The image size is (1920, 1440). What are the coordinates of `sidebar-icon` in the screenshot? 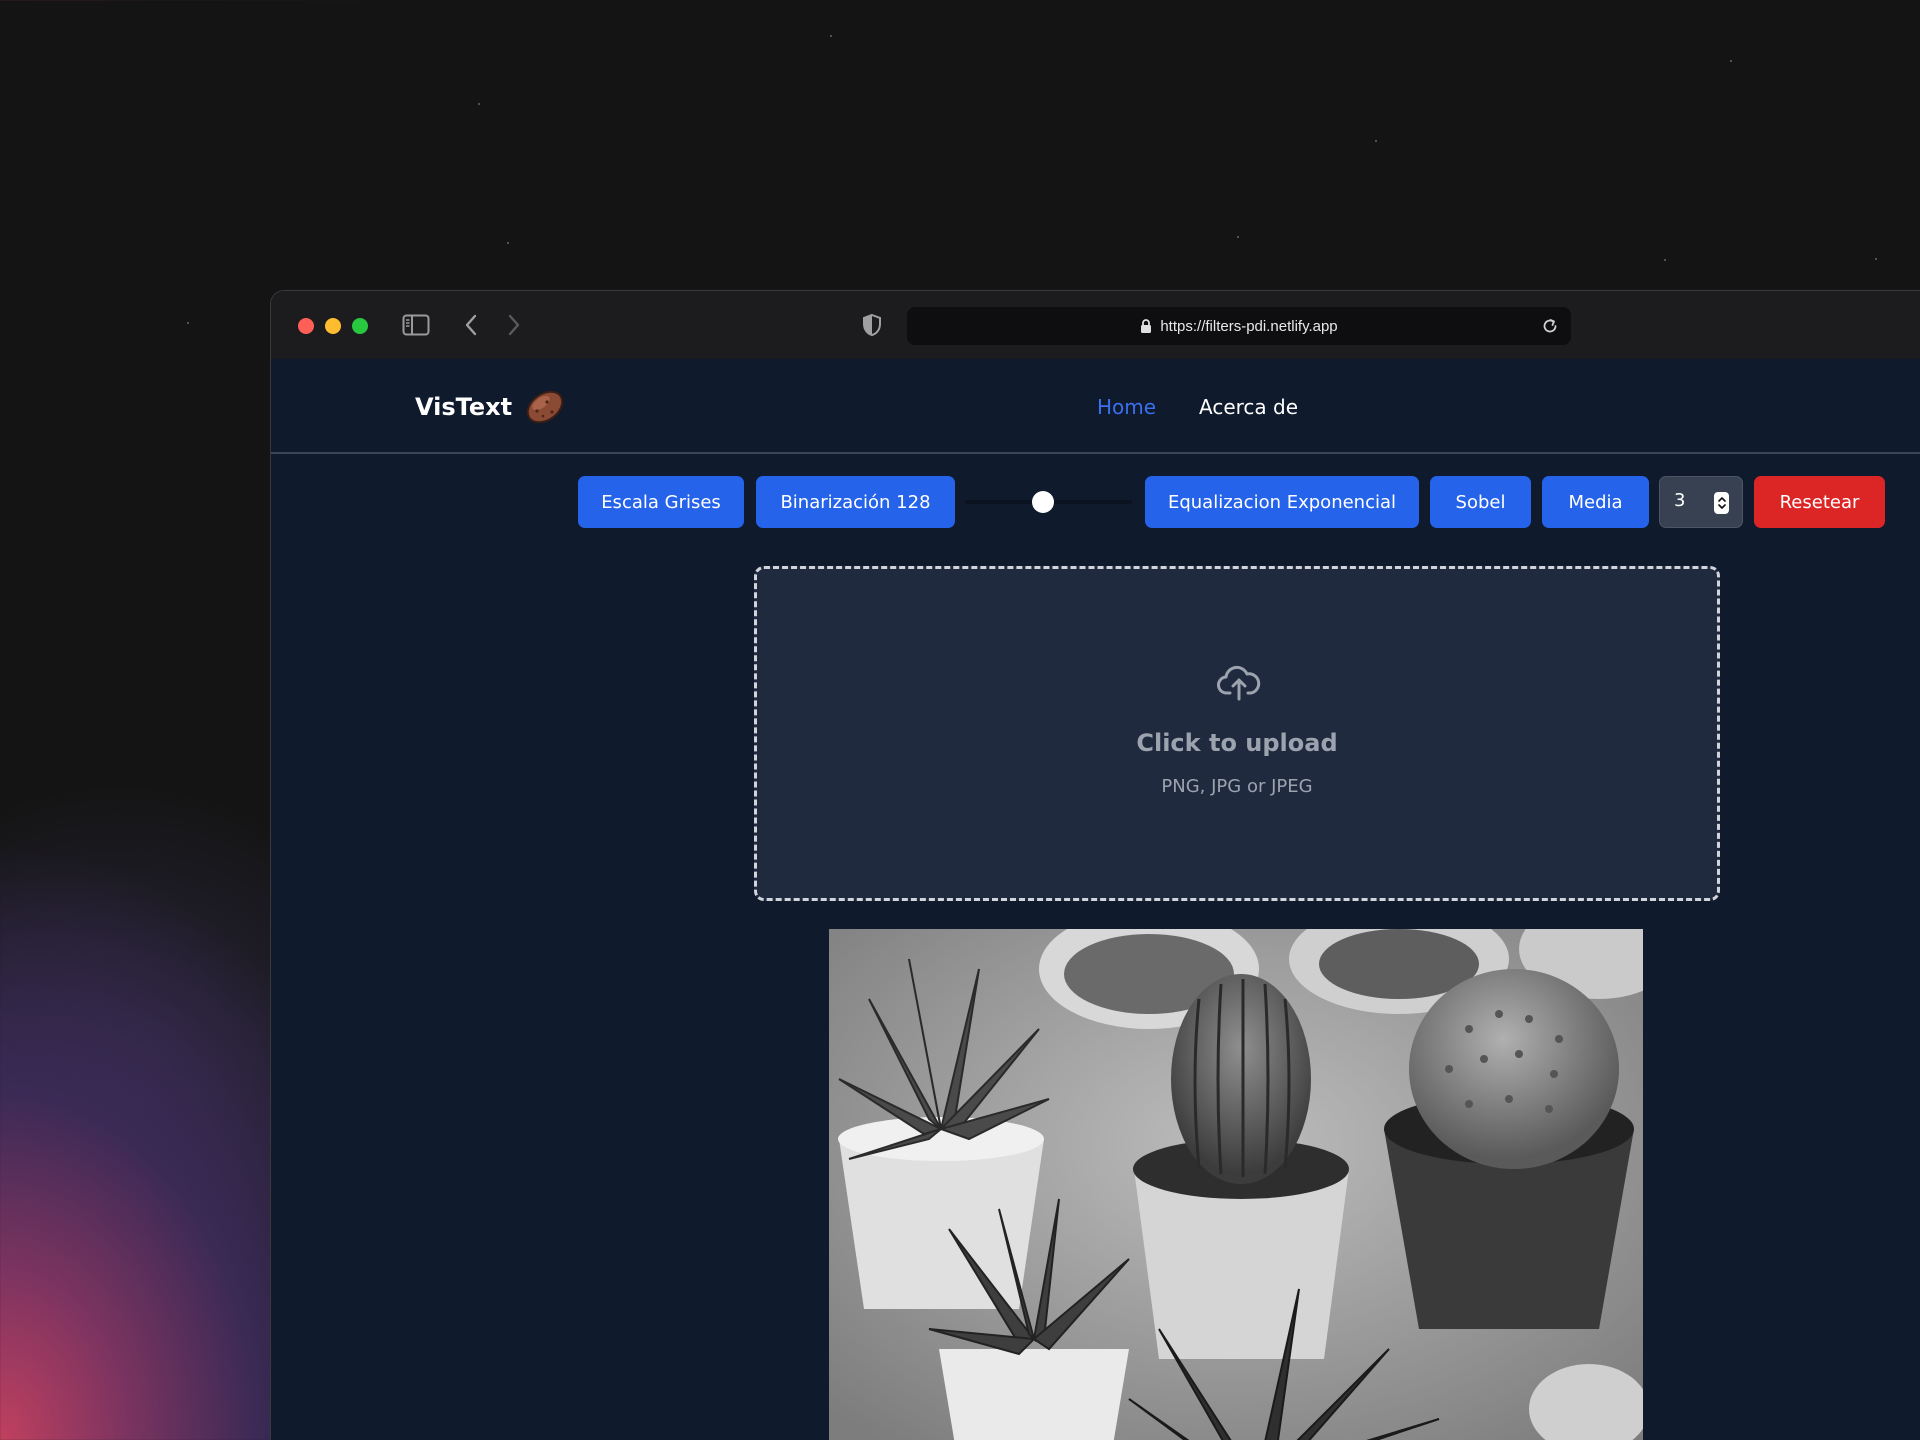 It's located at (416, 325).